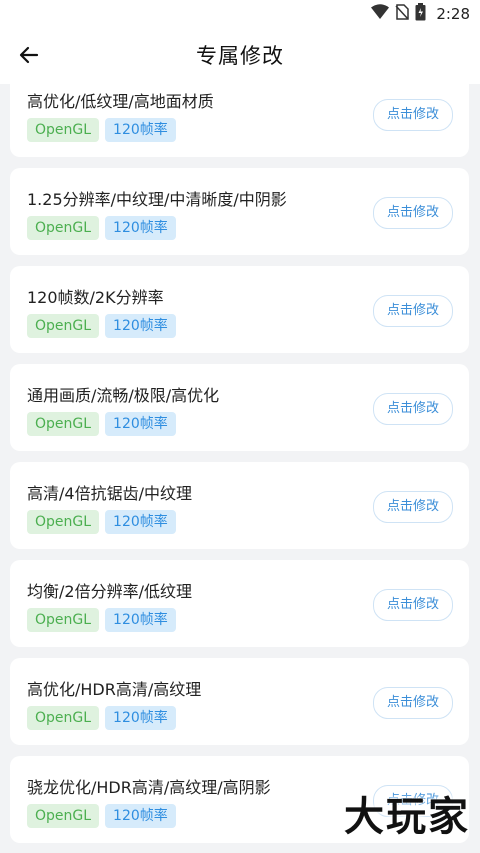  What do you see at coordinates (123, 395) in the screenshot?
I see `preset-title: 通用画质/流畅/极限/高优化` at bounding box center [123, 395].